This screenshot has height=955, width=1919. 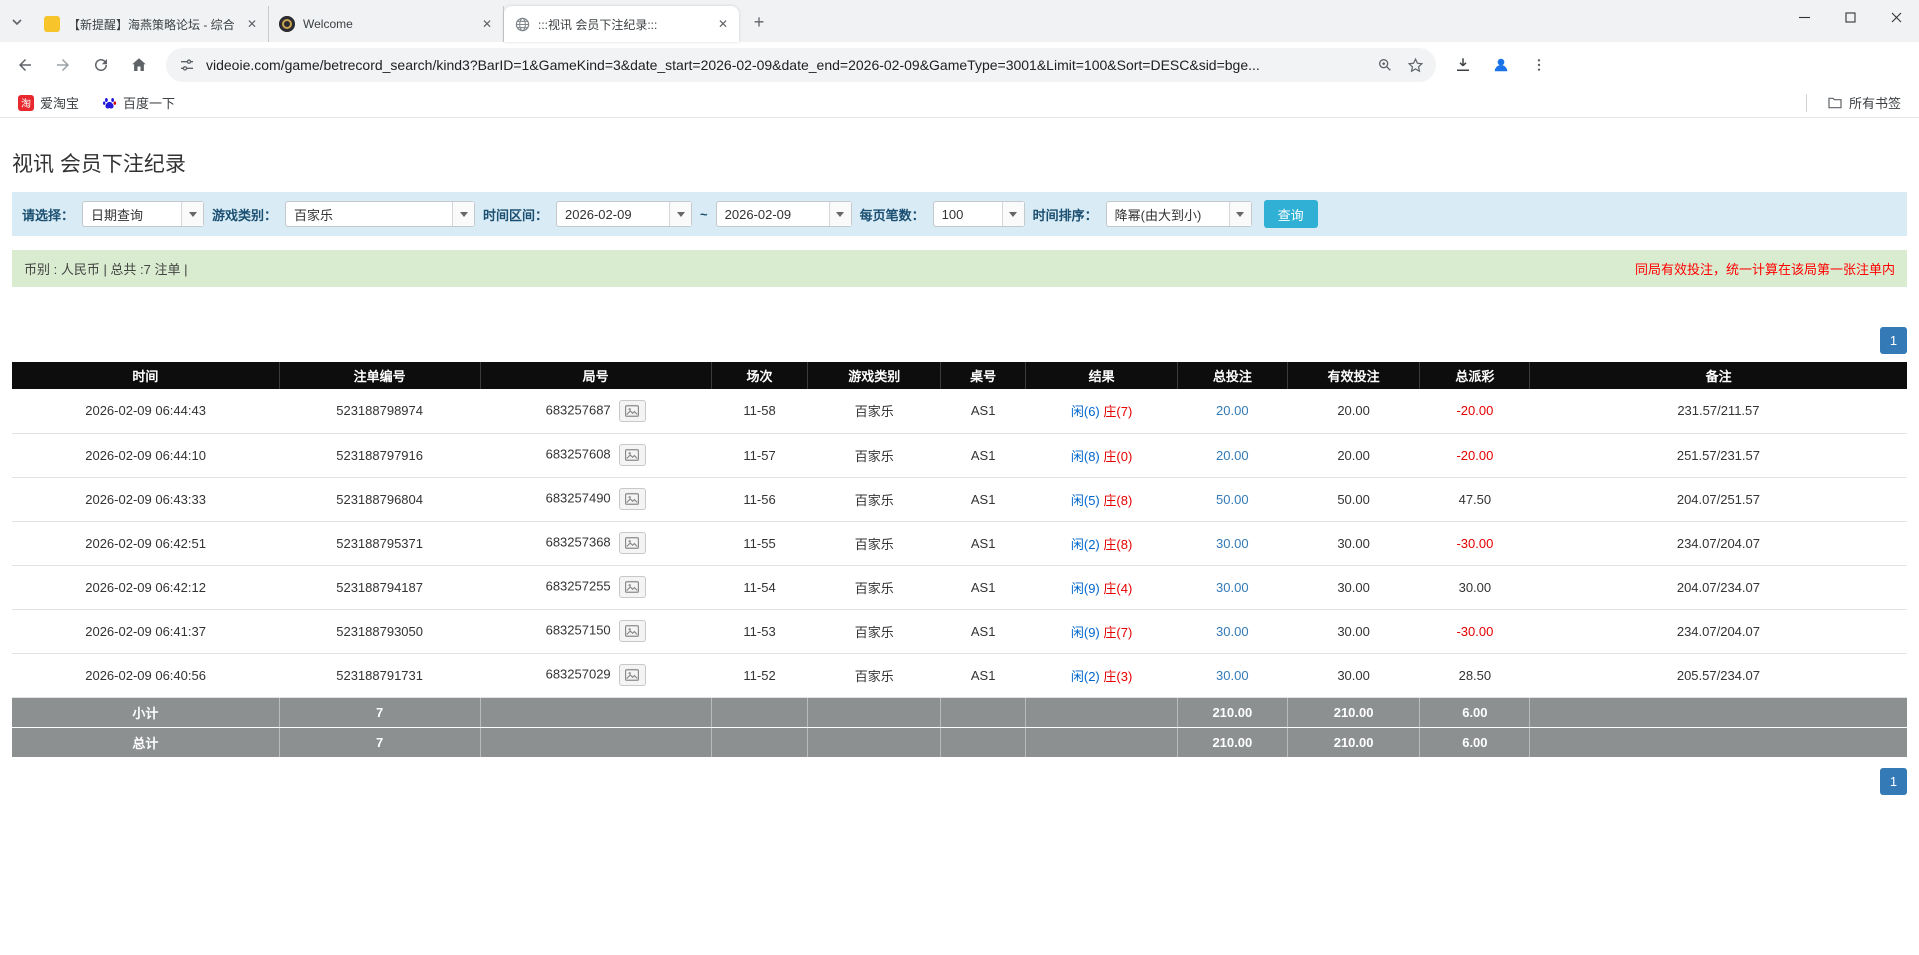 What do you see at coordinates (1874, 103) in the screenshot?
I see `all-bookmarks-label: 所有书签` at bounding box center [1874, 103].